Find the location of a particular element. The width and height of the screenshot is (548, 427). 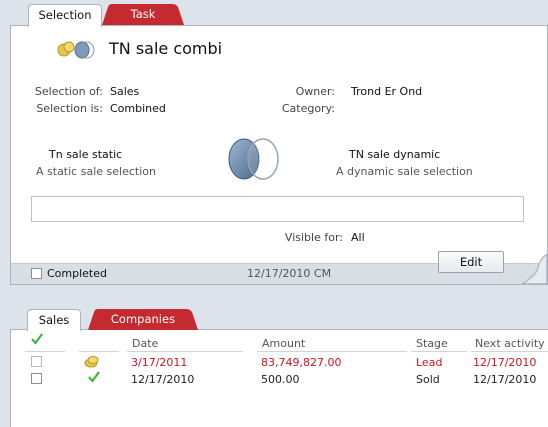

selection-of-label: Selection of: is located at coordinates (68, 91).